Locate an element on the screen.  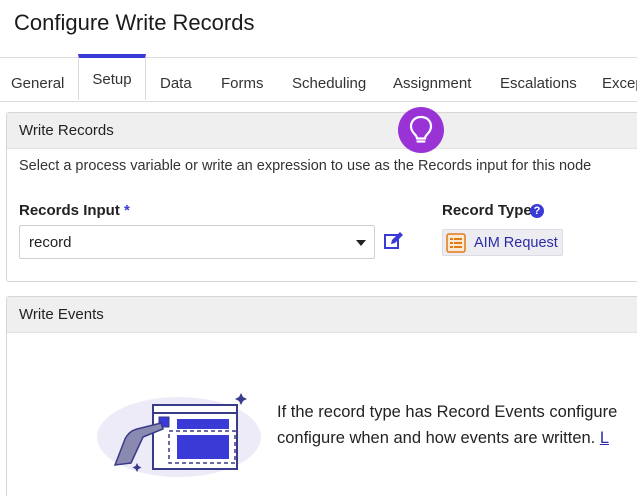
tab-data: Data is located at coordinates (176, 80).